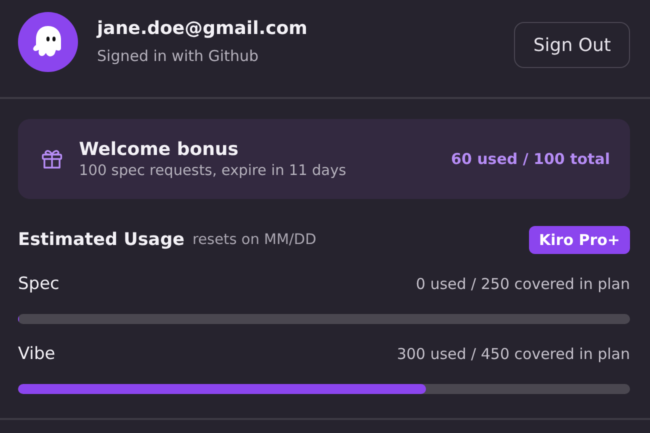 The width and height of the screenshot is (650, 433). Describe the element at coordinates (39, 284) in the screenshot. I see `meter-label: Spec` at that location.